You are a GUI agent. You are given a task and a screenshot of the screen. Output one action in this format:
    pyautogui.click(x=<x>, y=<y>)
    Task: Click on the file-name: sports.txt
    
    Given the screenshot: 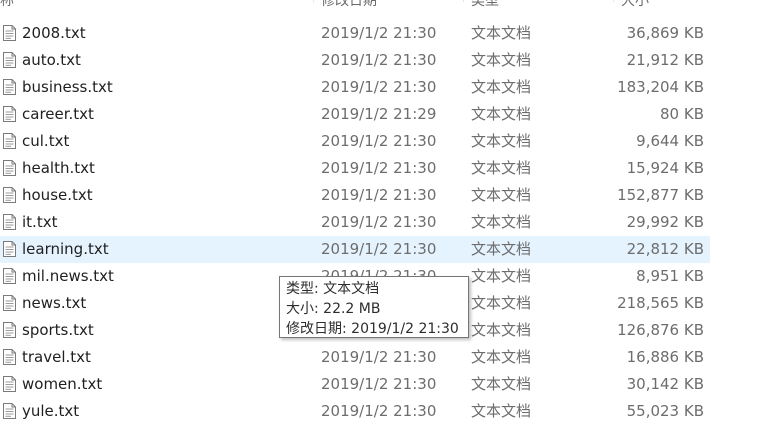 What is the action you would take?
    pyautogui.click(x=58, y=330)
    